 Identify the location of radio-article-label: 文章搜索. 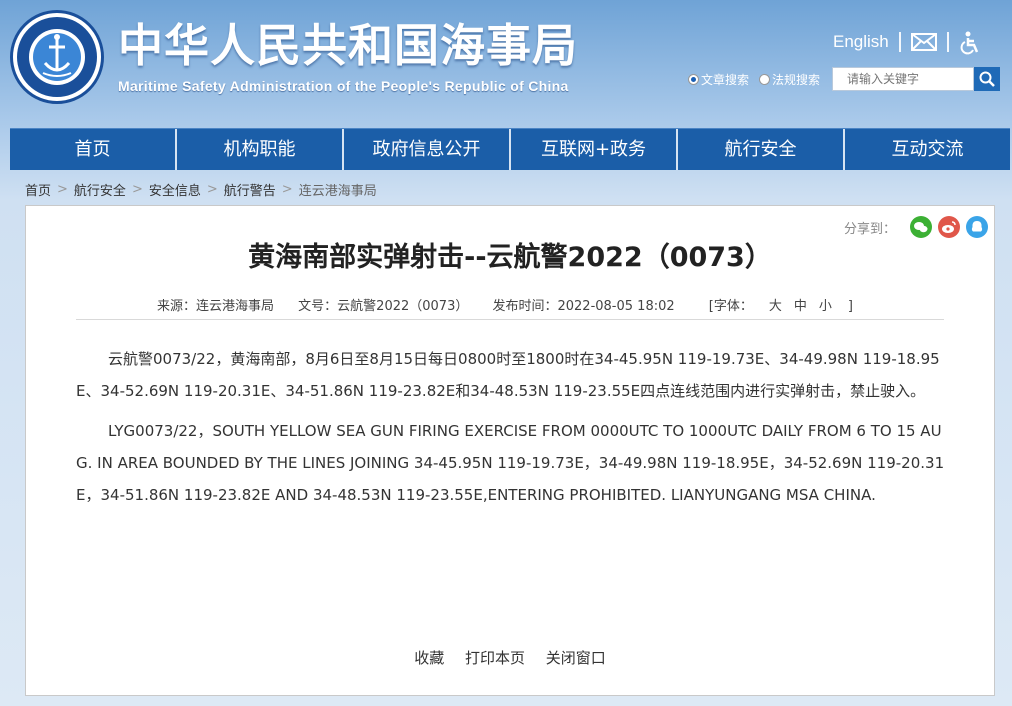
(725, 79).